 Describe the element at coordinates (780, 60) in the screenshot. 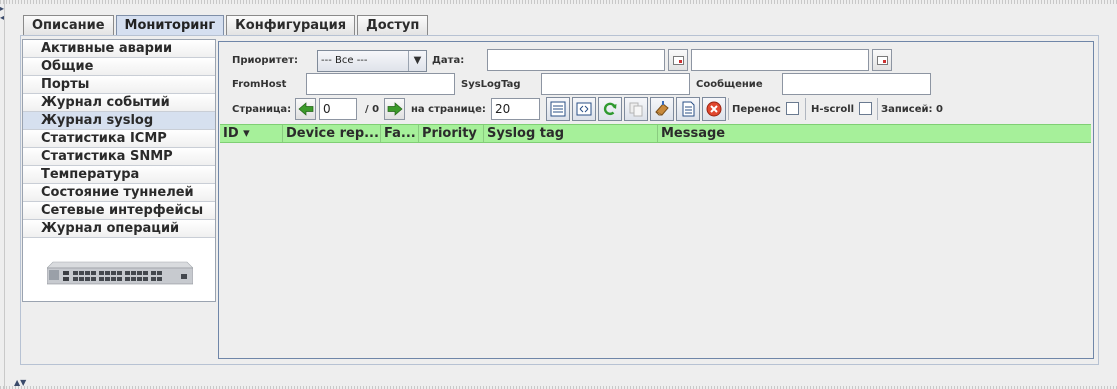

I see `date-to-field` at that location.